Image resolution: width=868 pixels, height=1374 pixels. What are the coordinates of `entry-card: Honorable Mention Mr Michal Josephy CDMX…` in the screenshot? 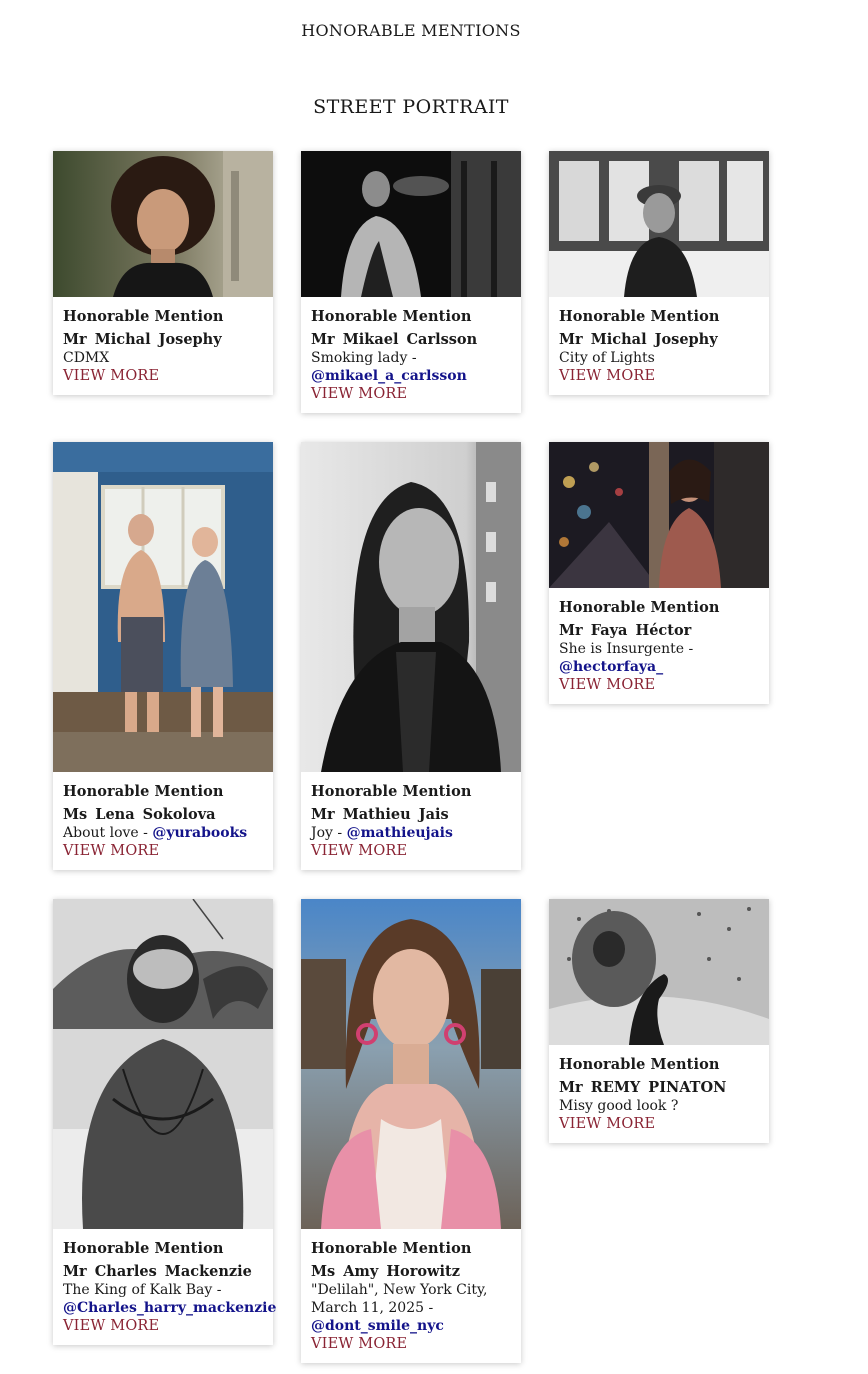 It's located at (163, 273).